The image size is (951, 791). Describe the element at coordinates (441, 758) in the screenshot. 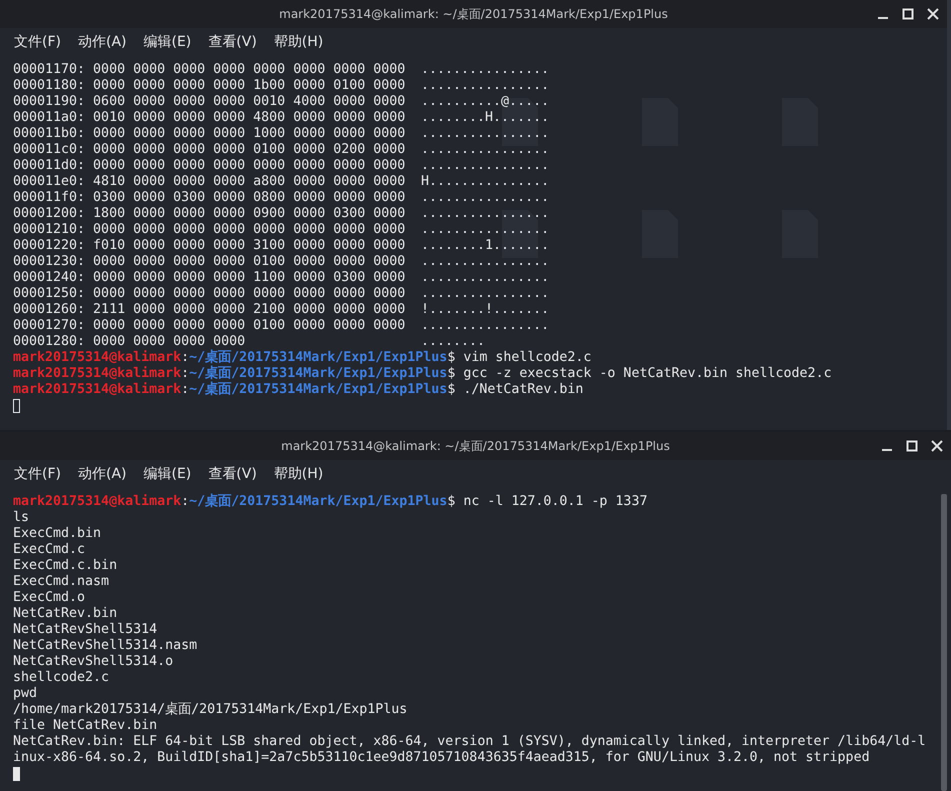

I see `output-line: inux-x86-64.so.2, BuildID[sha1]=2a7c5b53110c1ee9d87105710843635f4aead315, for GNU/Linux 3.2.0, not stripped` at that location.